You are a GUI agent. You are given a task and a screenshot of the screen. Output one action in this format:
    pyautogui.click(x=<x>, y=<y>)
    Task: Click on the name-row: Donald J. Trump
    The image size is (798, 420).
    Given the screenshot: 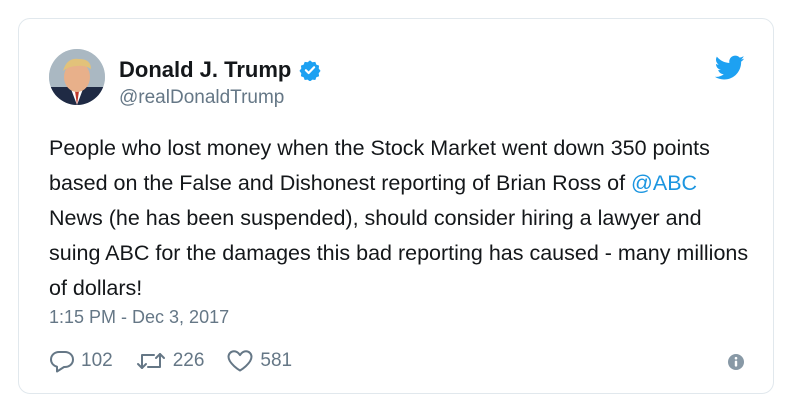 What is the action you would take?
    pyautogui.click(x=220, y=70)
    